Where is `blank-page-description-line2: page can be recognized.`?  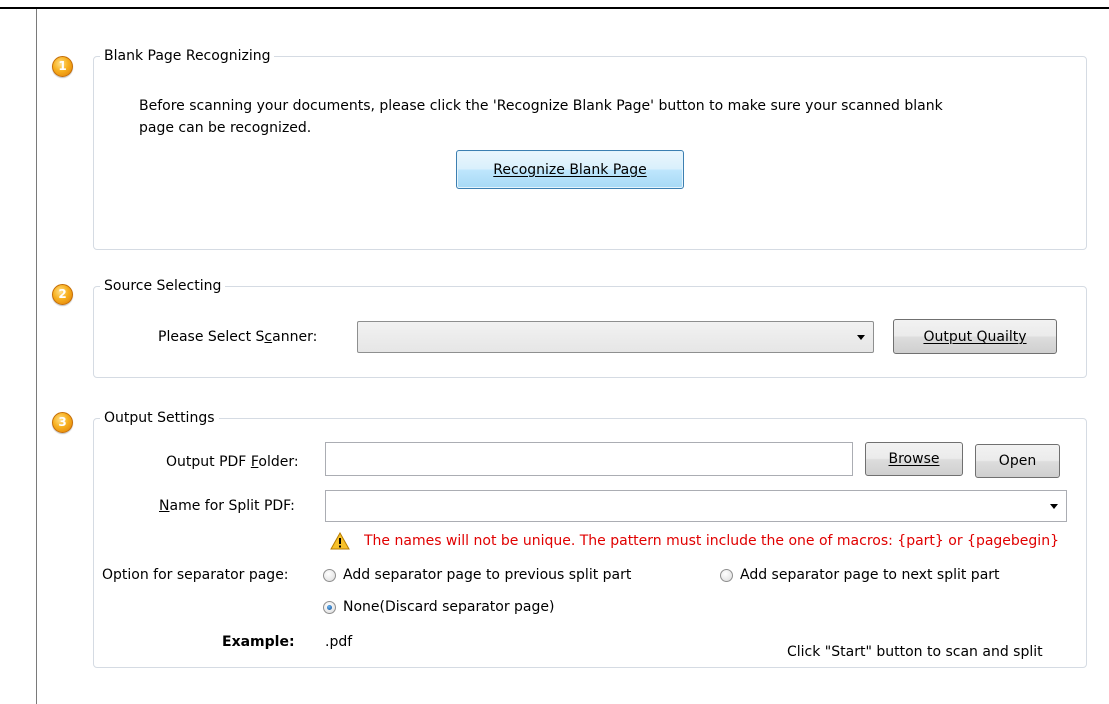 blank-page-description-line2: page can be recognized. is located at coordinates (225, 128).